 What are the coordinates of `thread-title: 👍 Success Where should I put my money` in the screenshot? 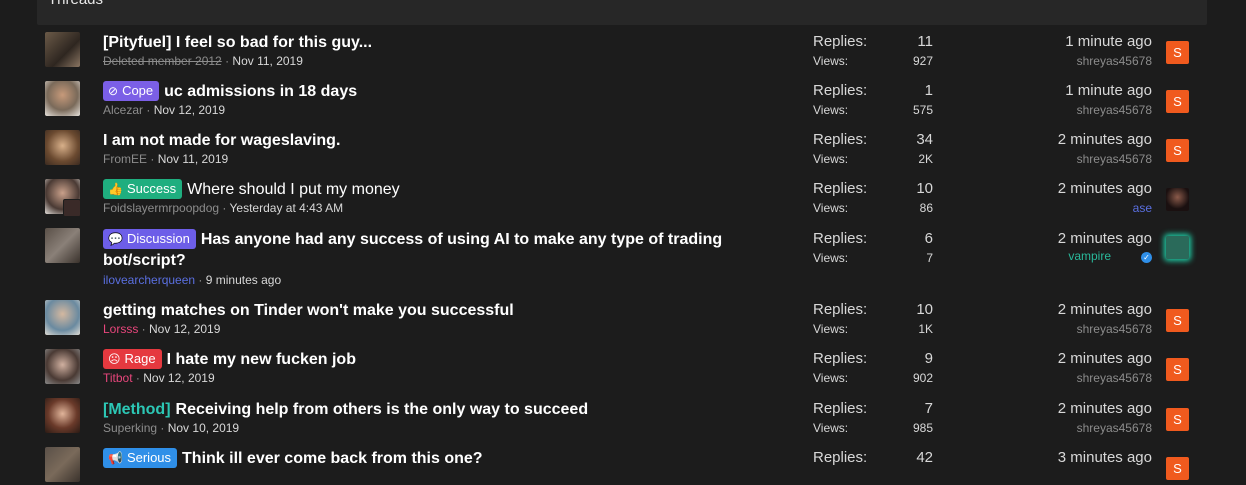 It's located at (251, 189).